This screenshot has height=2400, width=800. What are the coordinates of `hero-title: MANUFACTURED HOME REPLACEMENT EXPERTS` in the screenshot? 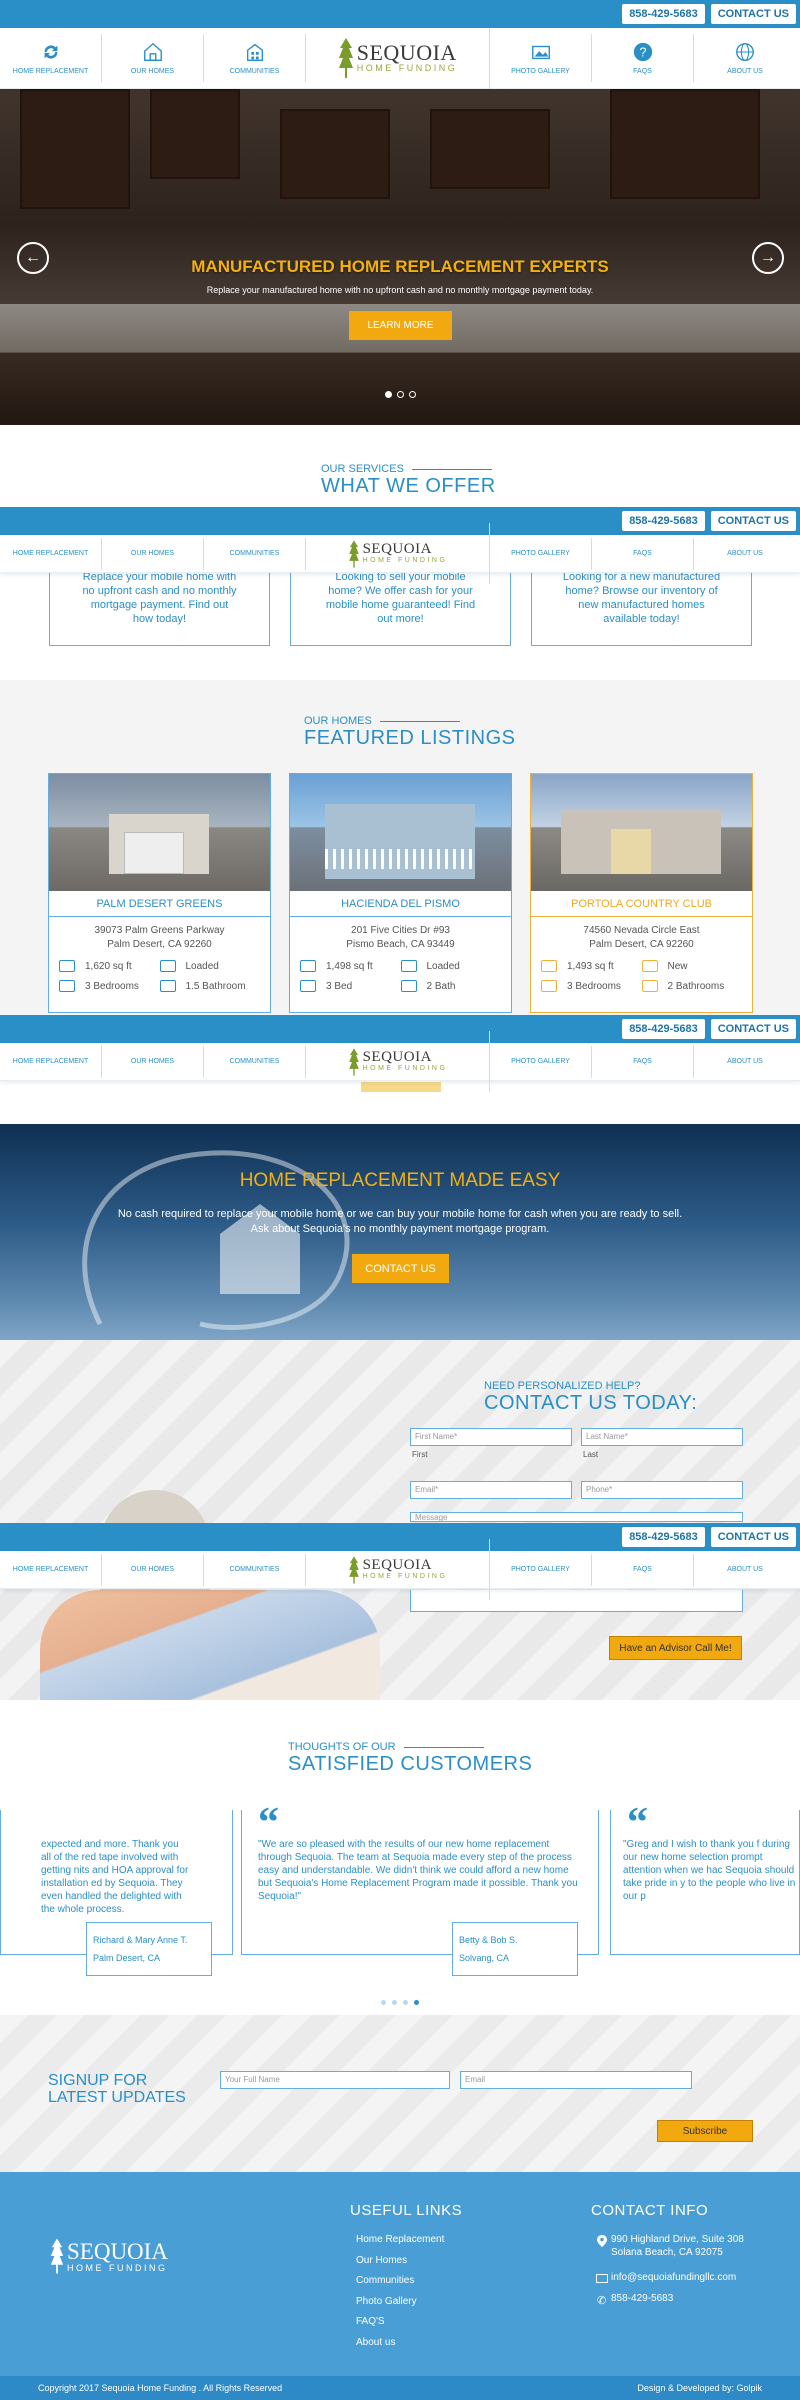 It's located at (400, 266).